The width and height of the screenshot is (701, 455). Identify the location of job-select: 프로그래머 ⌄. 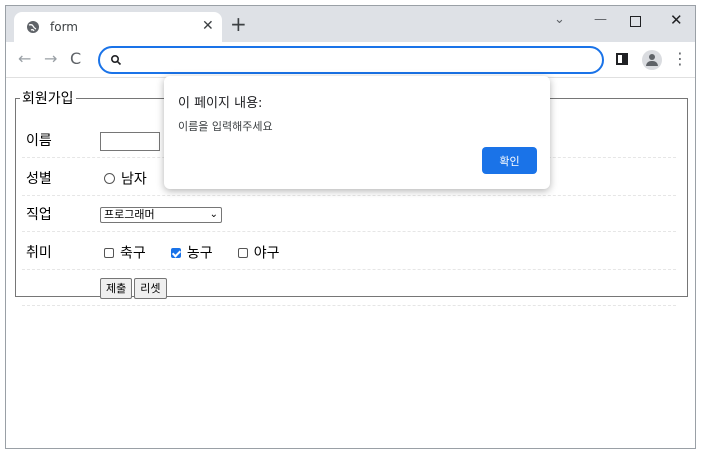
(161, 215).